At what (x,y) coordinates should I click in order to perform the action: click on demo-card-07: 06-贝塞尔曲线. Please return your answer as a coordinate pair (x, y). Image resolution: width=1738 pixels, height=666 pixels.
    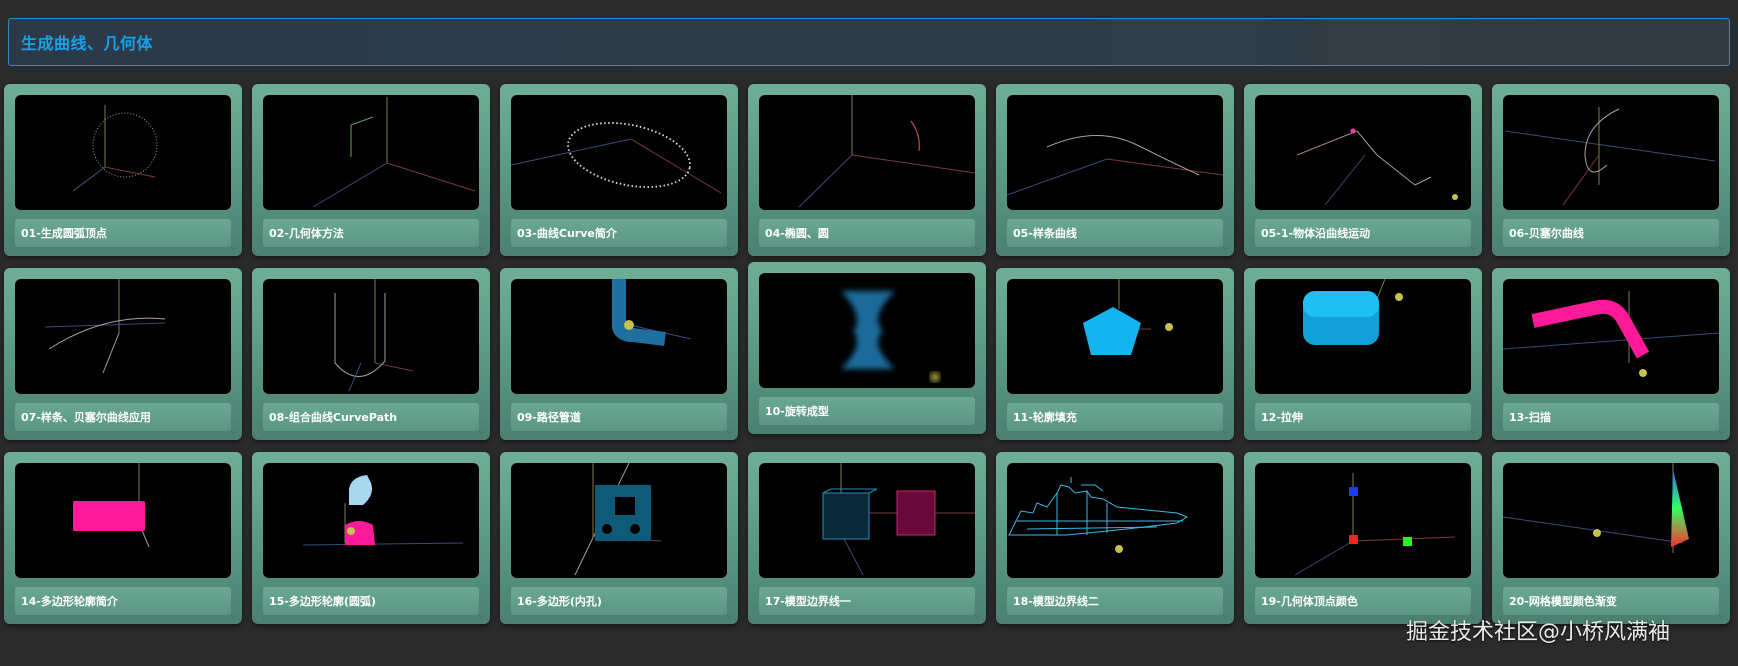
    Looking at the image, I should click on (1611, 170).